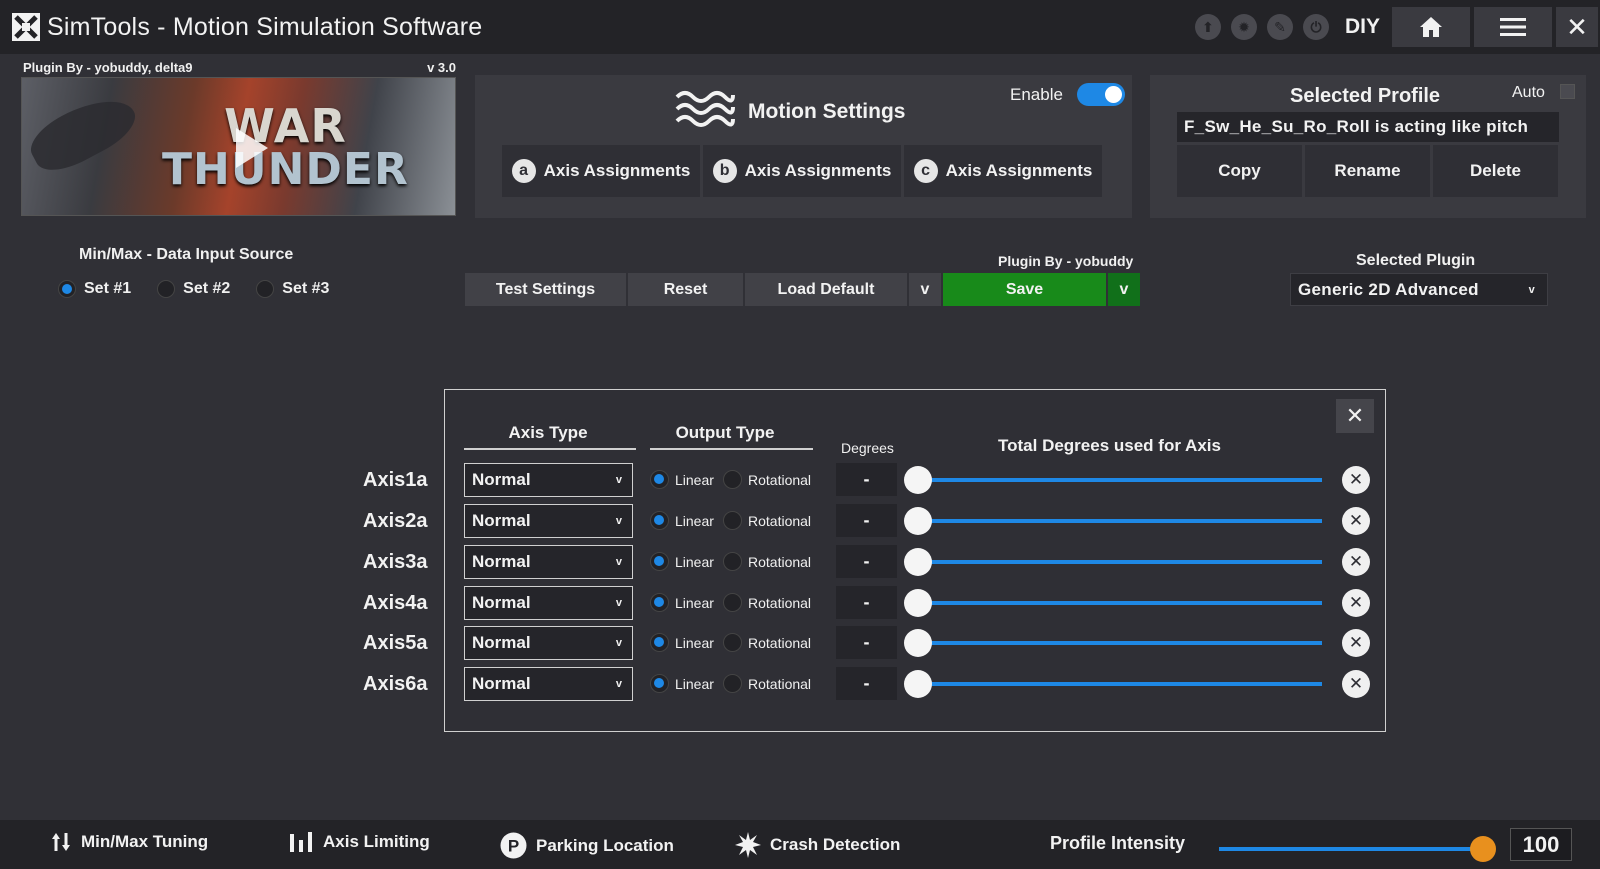  What do you see at coordinates (682, 520) in the screenshot?
I see `axis2a-linear-option: Linear` at bounding box center [682, 520].